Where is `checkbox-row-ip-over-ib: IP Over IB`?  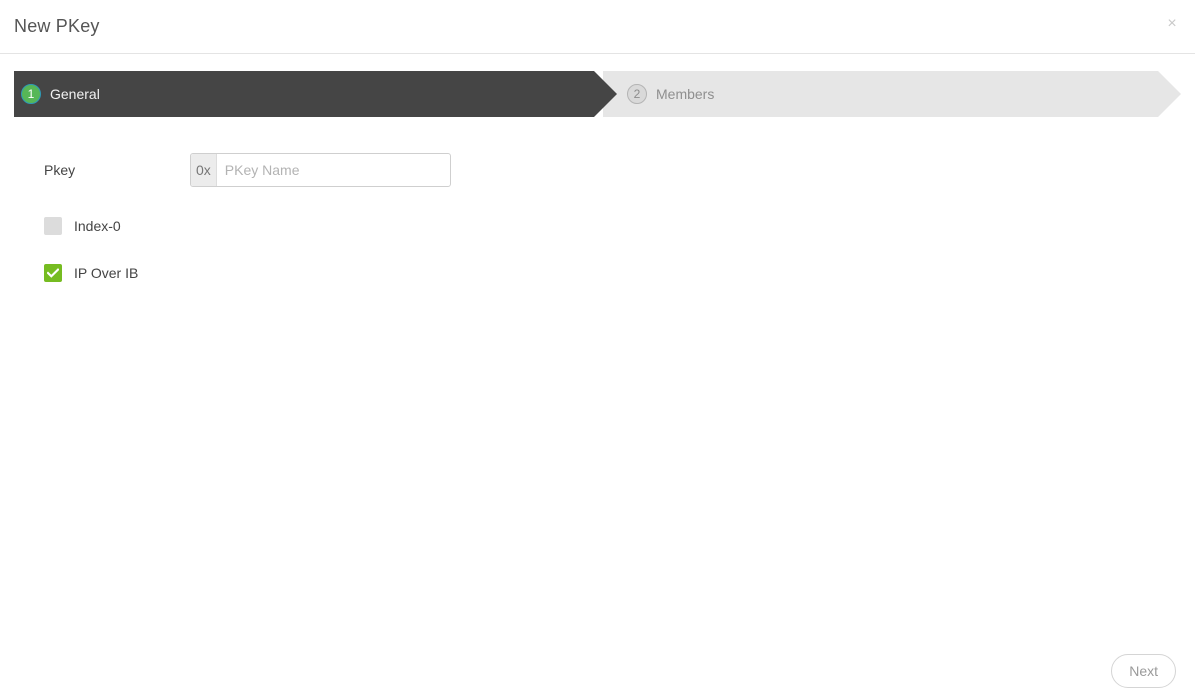
checkbox-row-ip-over-ib: IP Over IB is located at coordinates (91, 273).